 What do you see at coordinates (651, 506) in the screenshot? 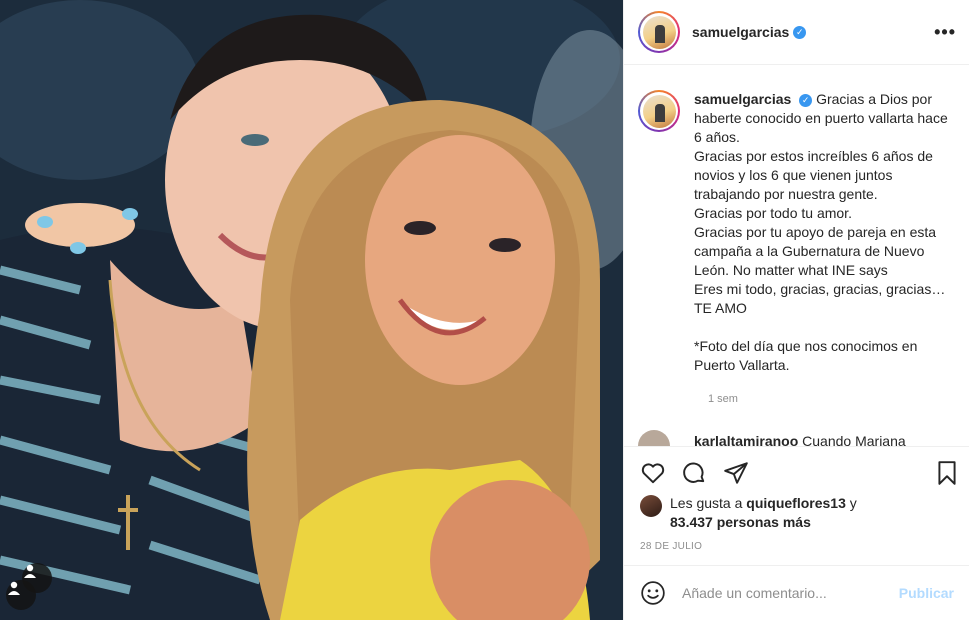
I see `liker-avatar` at bounding box center [651, 506].